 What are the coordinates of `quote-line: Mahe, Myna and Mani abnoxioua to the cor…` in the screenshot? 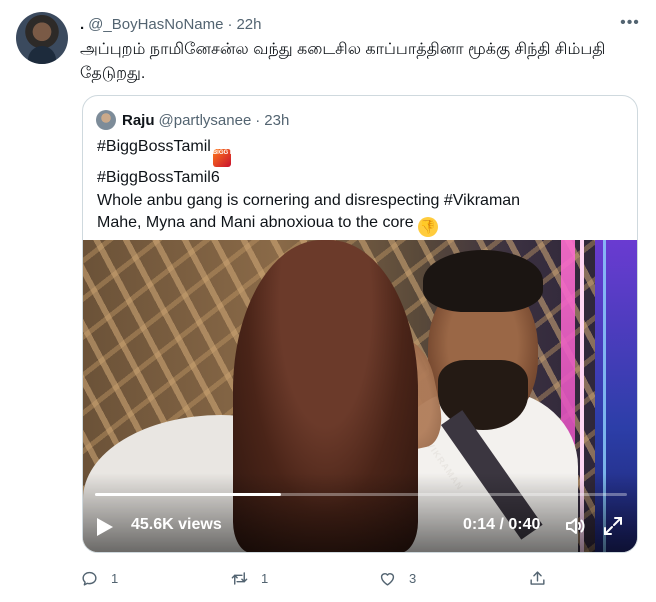 It's located at (362, 224).